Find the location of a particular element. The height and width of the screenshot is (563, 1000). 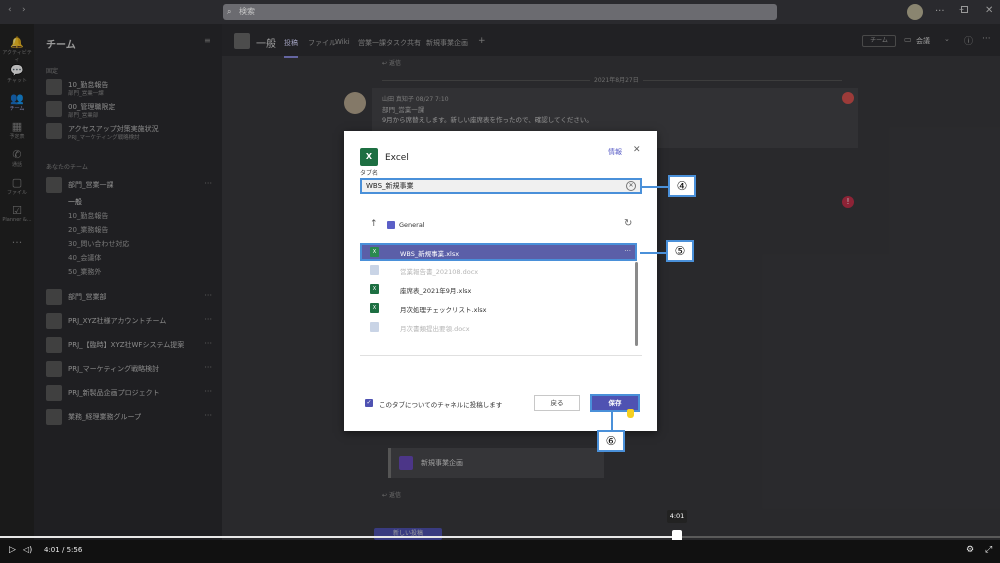

progress-fill is located at coordinates (338, 537).